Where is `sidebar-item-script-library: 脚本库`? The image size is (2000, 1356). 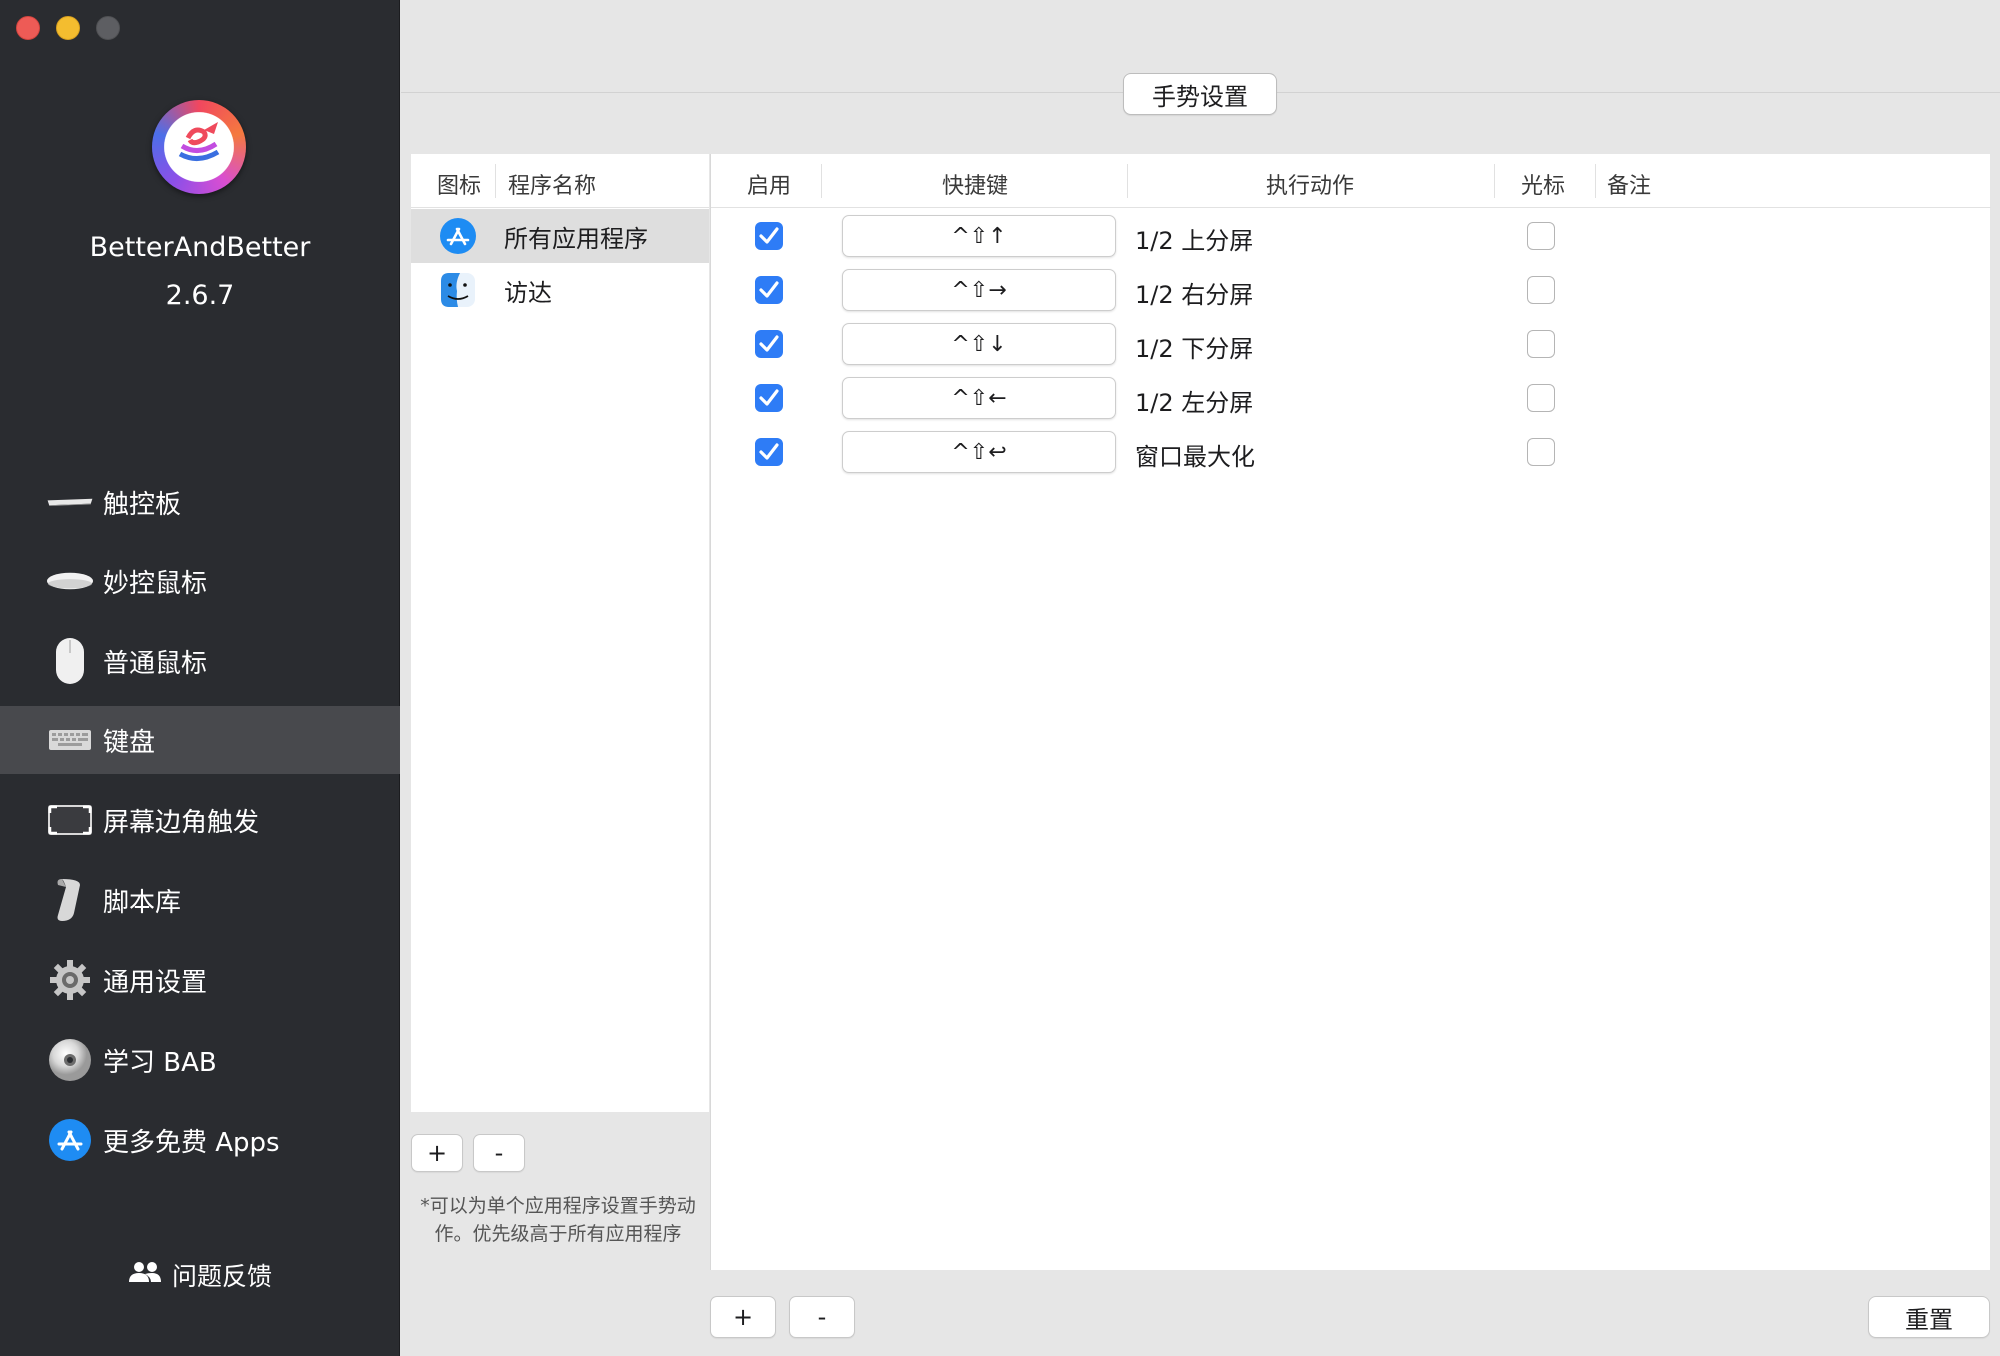 sidebar-item-script-library: 脚本库 is located at coordinates (200, 900).